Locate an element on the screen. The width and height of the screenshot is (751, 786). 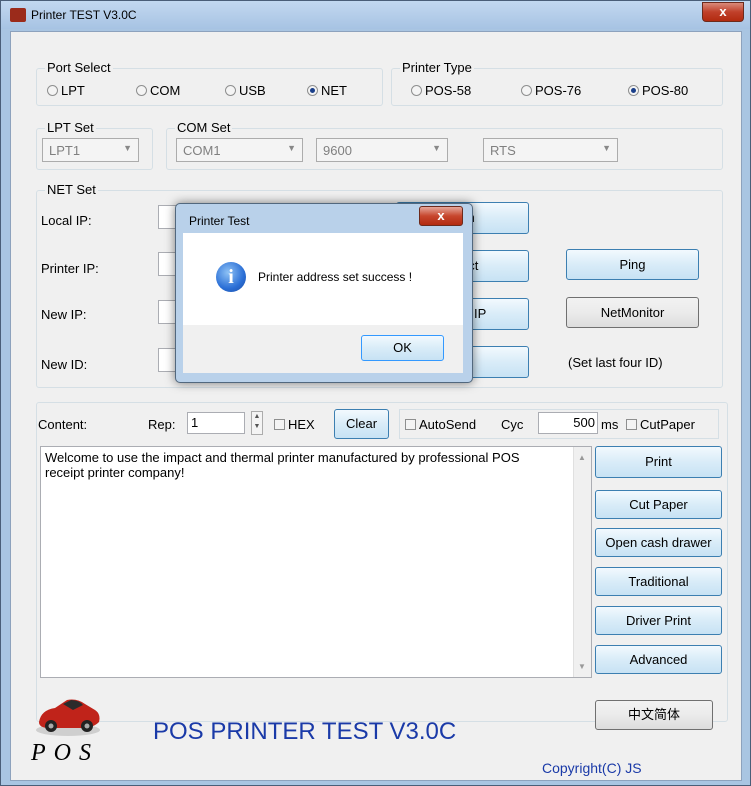
com-port-select: COM1 ▼ is located at coordinates (239, 150).